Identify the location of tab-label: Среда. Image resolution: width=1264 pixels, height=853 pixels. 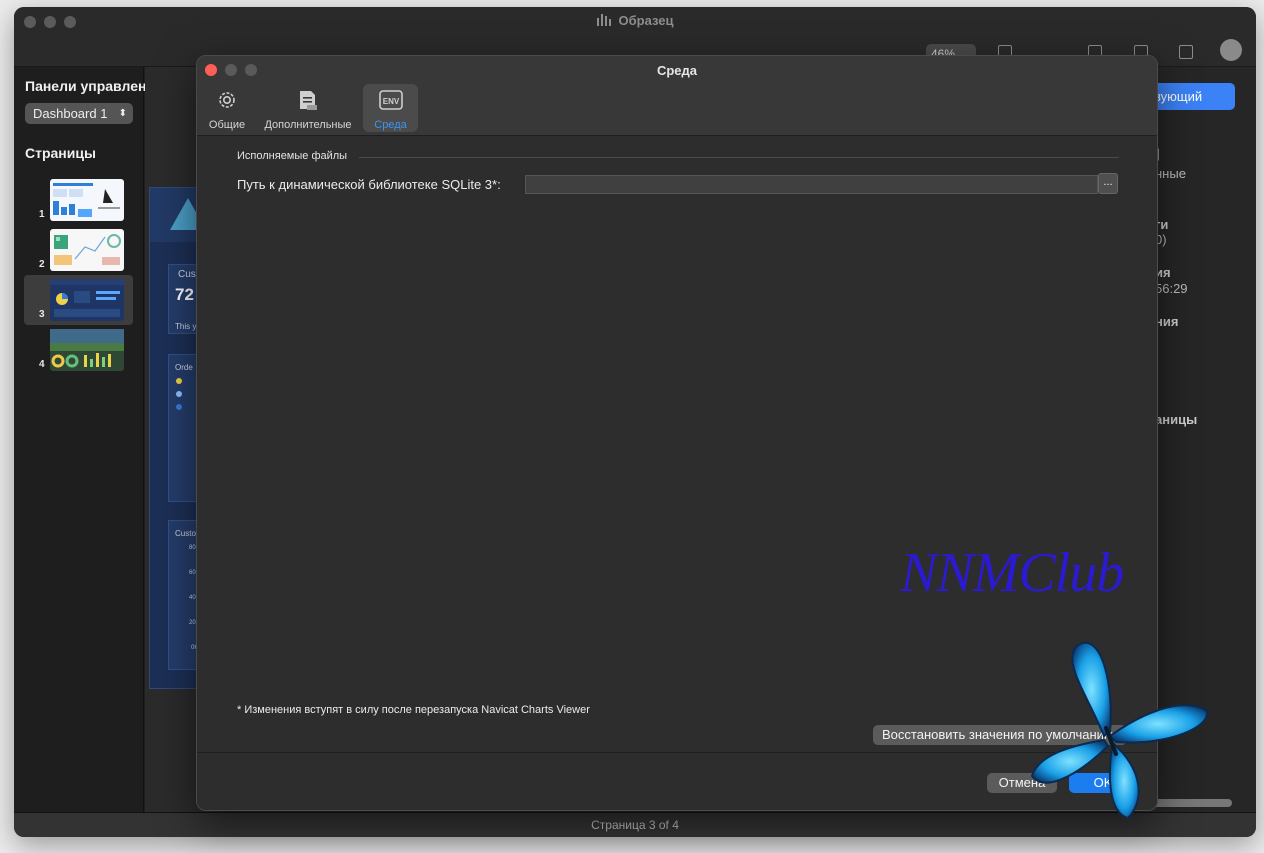
(390, 125).